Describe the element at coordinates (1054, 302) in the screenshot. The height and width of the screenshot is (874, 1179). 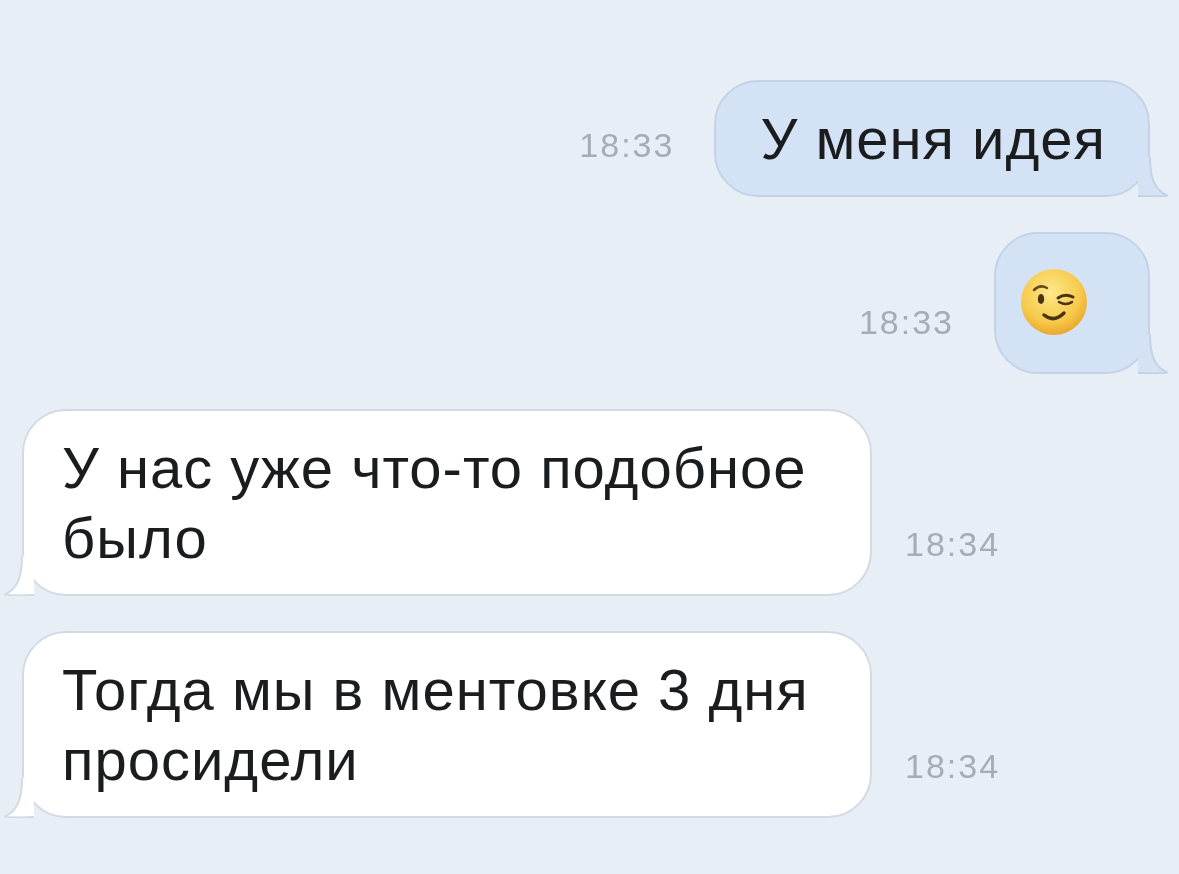
I see `wink-emoji-icon` at that location.